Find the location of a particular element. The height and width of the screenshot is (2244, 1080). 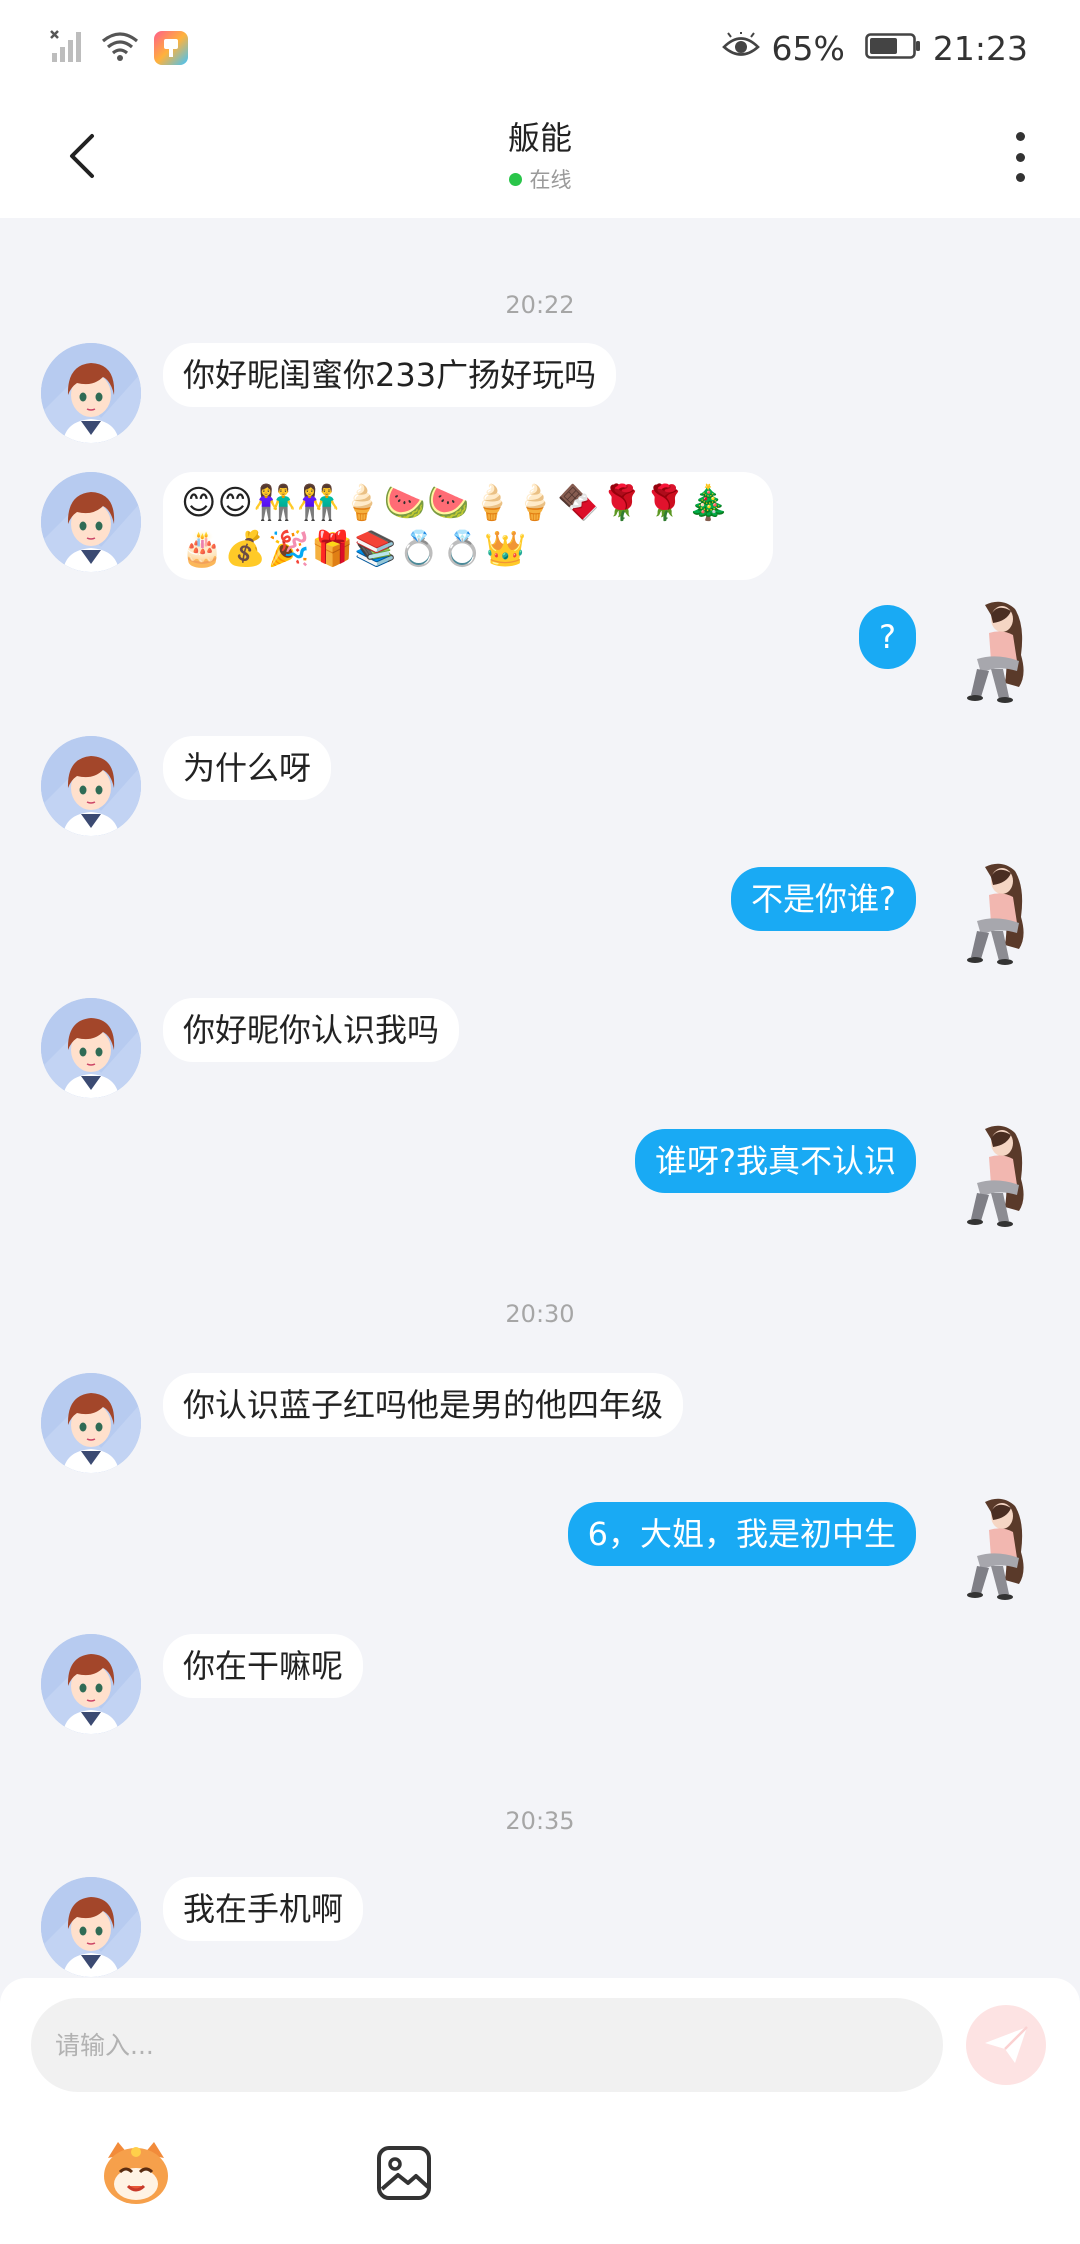

image-button is located at coordinates (404, 2173).